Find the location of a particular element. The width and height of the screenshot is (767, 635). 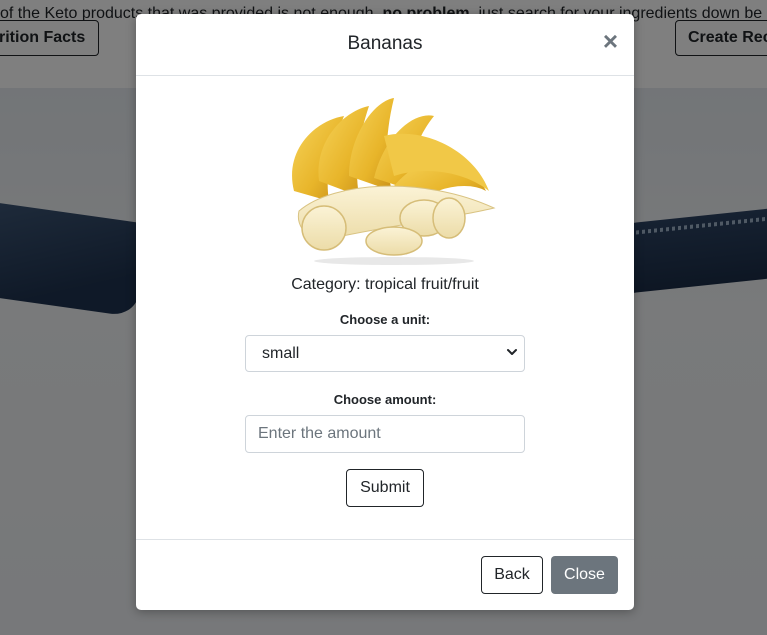

submit-button: Submit is located at coordinates (385, 488).